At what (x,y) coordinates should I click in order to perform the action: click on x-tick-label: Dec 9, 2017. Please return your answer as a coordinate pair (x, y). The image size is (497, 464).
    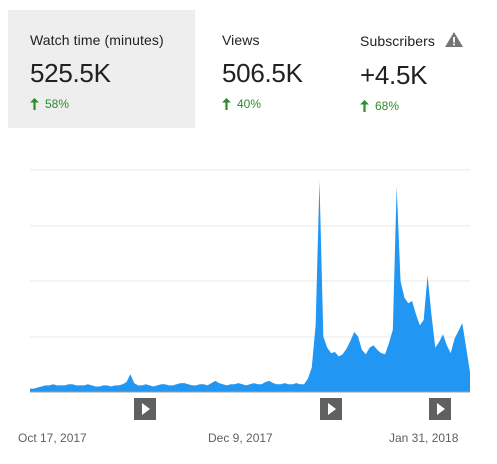
    Looking at the image, I should click on (240, 438).